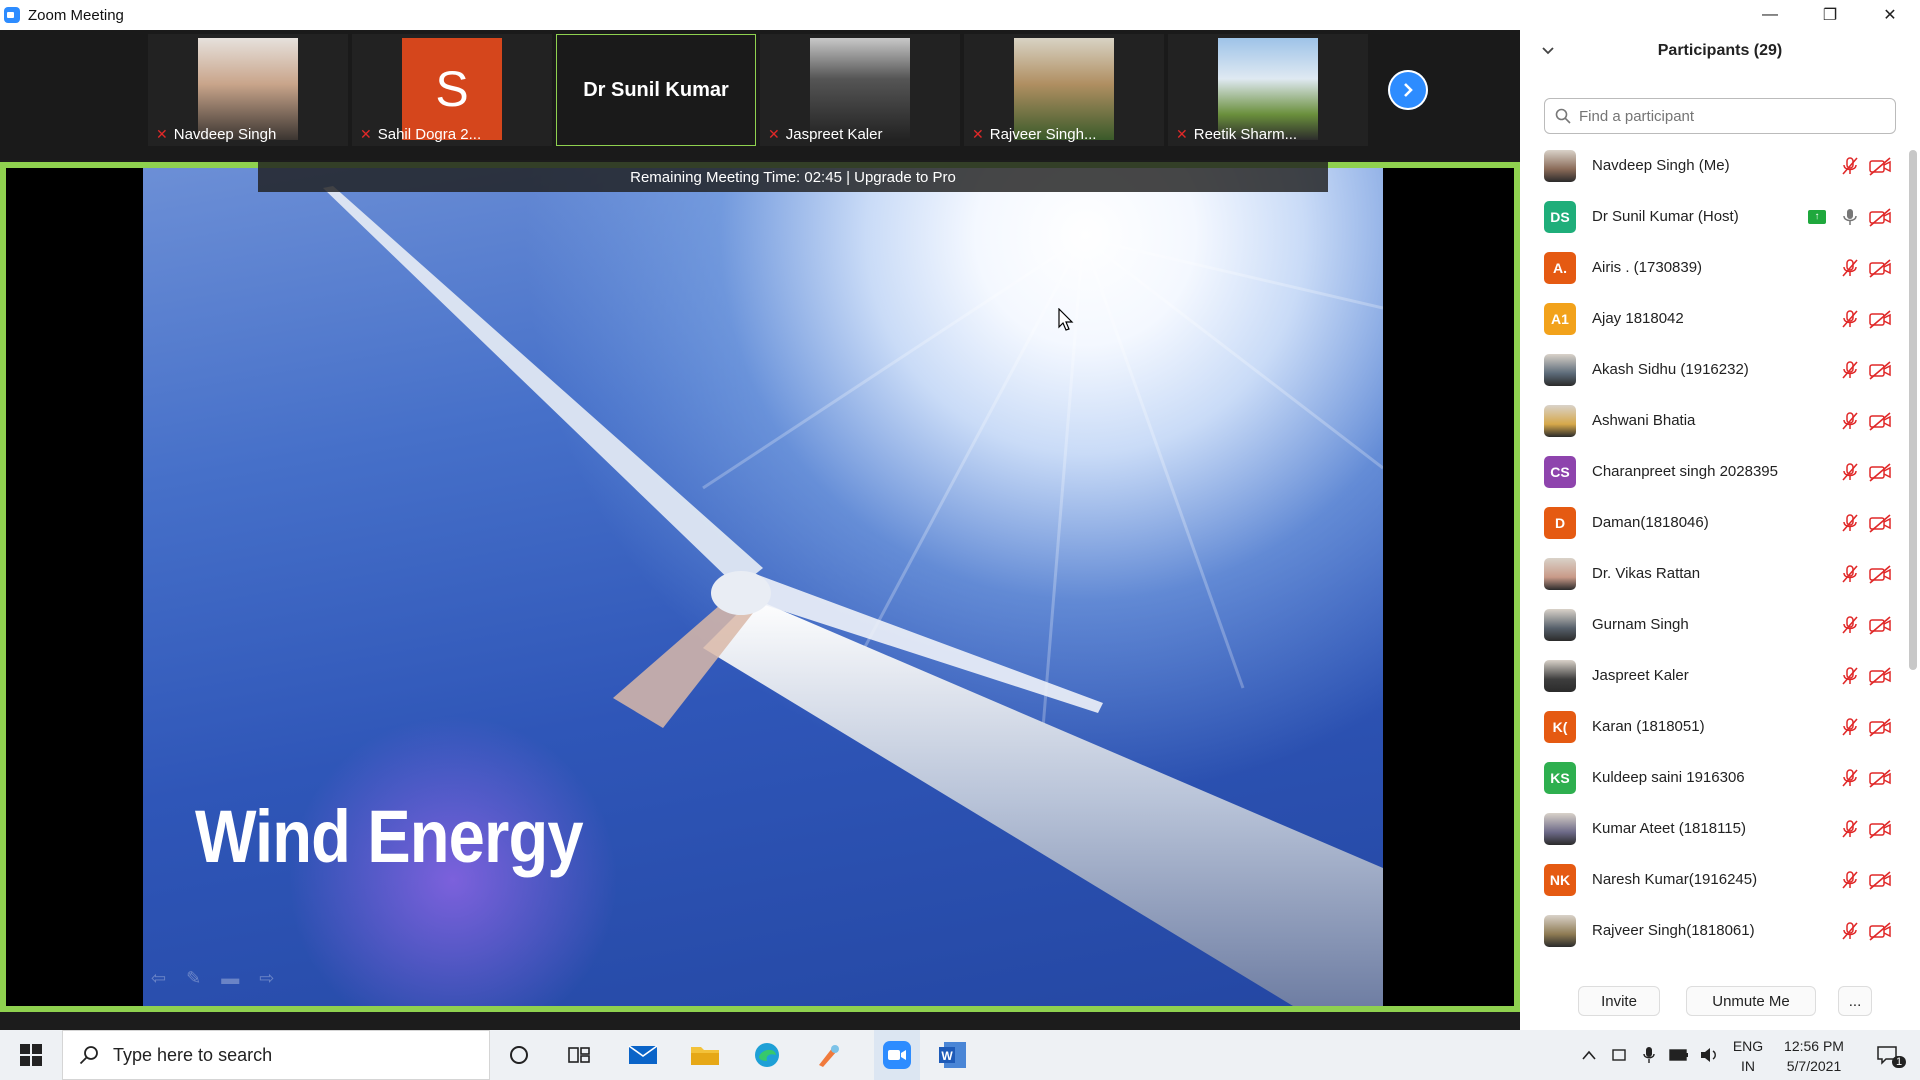  Describe the element at coordinates (1710, 1055) in the screenshot. I see `volume-icon` at that location.